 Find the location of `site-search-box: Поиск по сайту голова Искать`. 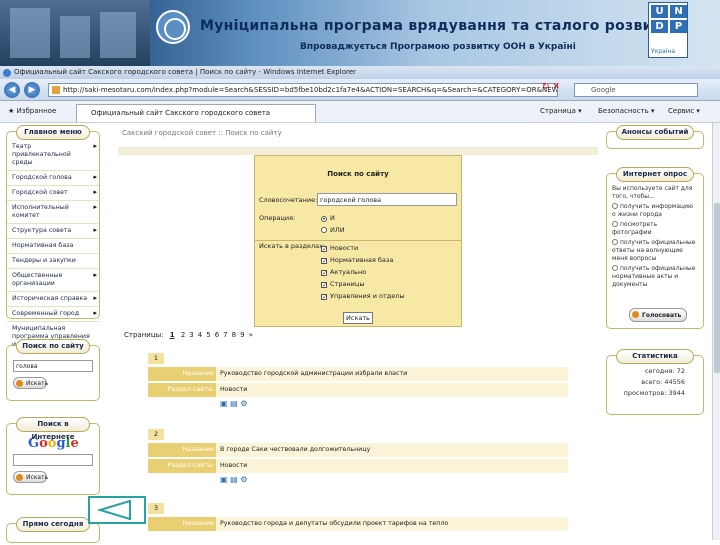

site-search-box: Поиск по сайту голова Искать is located at coordinates (53, 370).